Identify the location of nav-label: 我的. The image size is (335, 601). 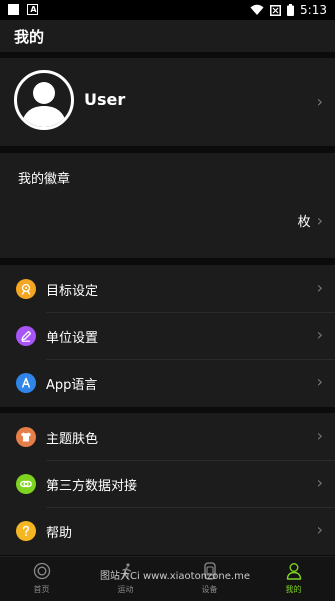
(293, 589).